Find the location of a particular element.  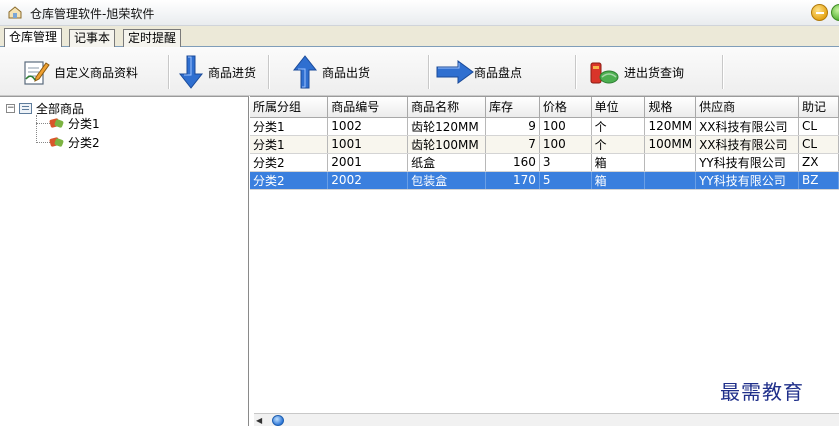

tree-item-category-2: 分类2 is located at coordinates (75, 142).